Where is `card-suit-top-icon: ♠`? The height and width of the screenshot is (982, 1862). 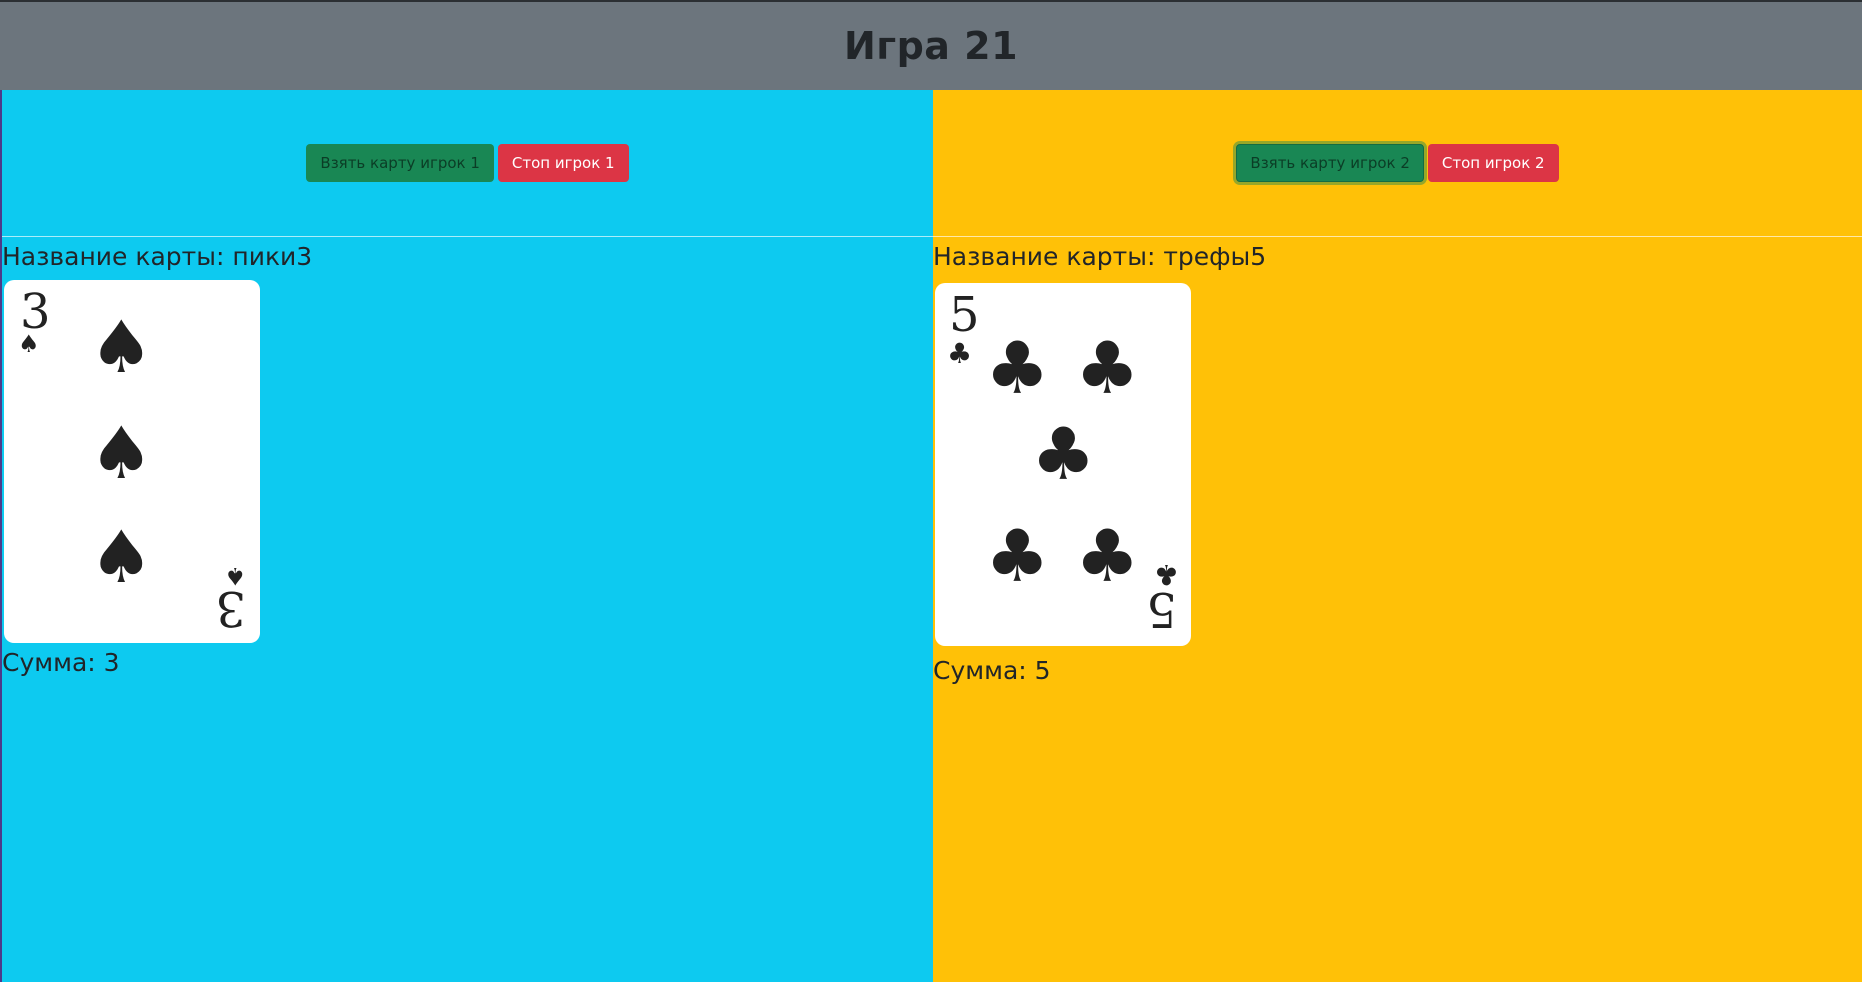 card-suit-top-icon: ♠ is located at coordinates (29, 344).